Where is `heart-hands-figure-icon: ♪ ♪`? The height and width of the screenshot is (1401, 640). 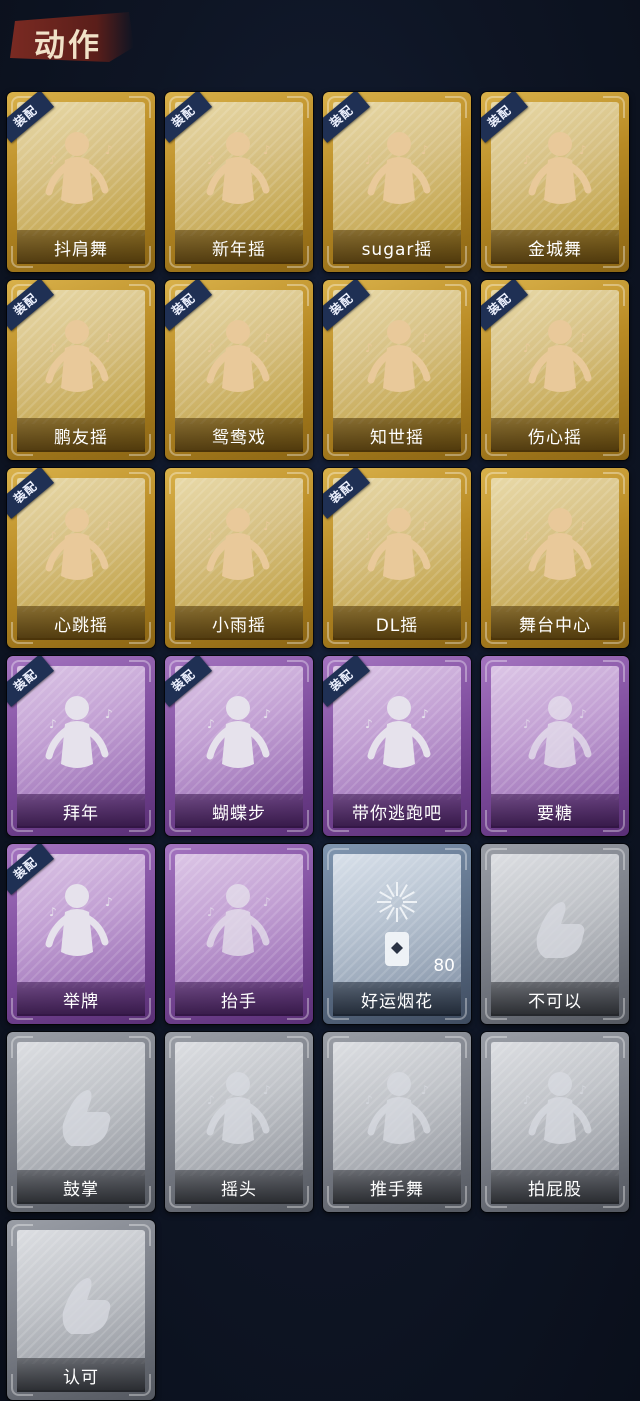
heart-hands-figure-icon: ♪ ♪ is located at coordinates (555, 360).